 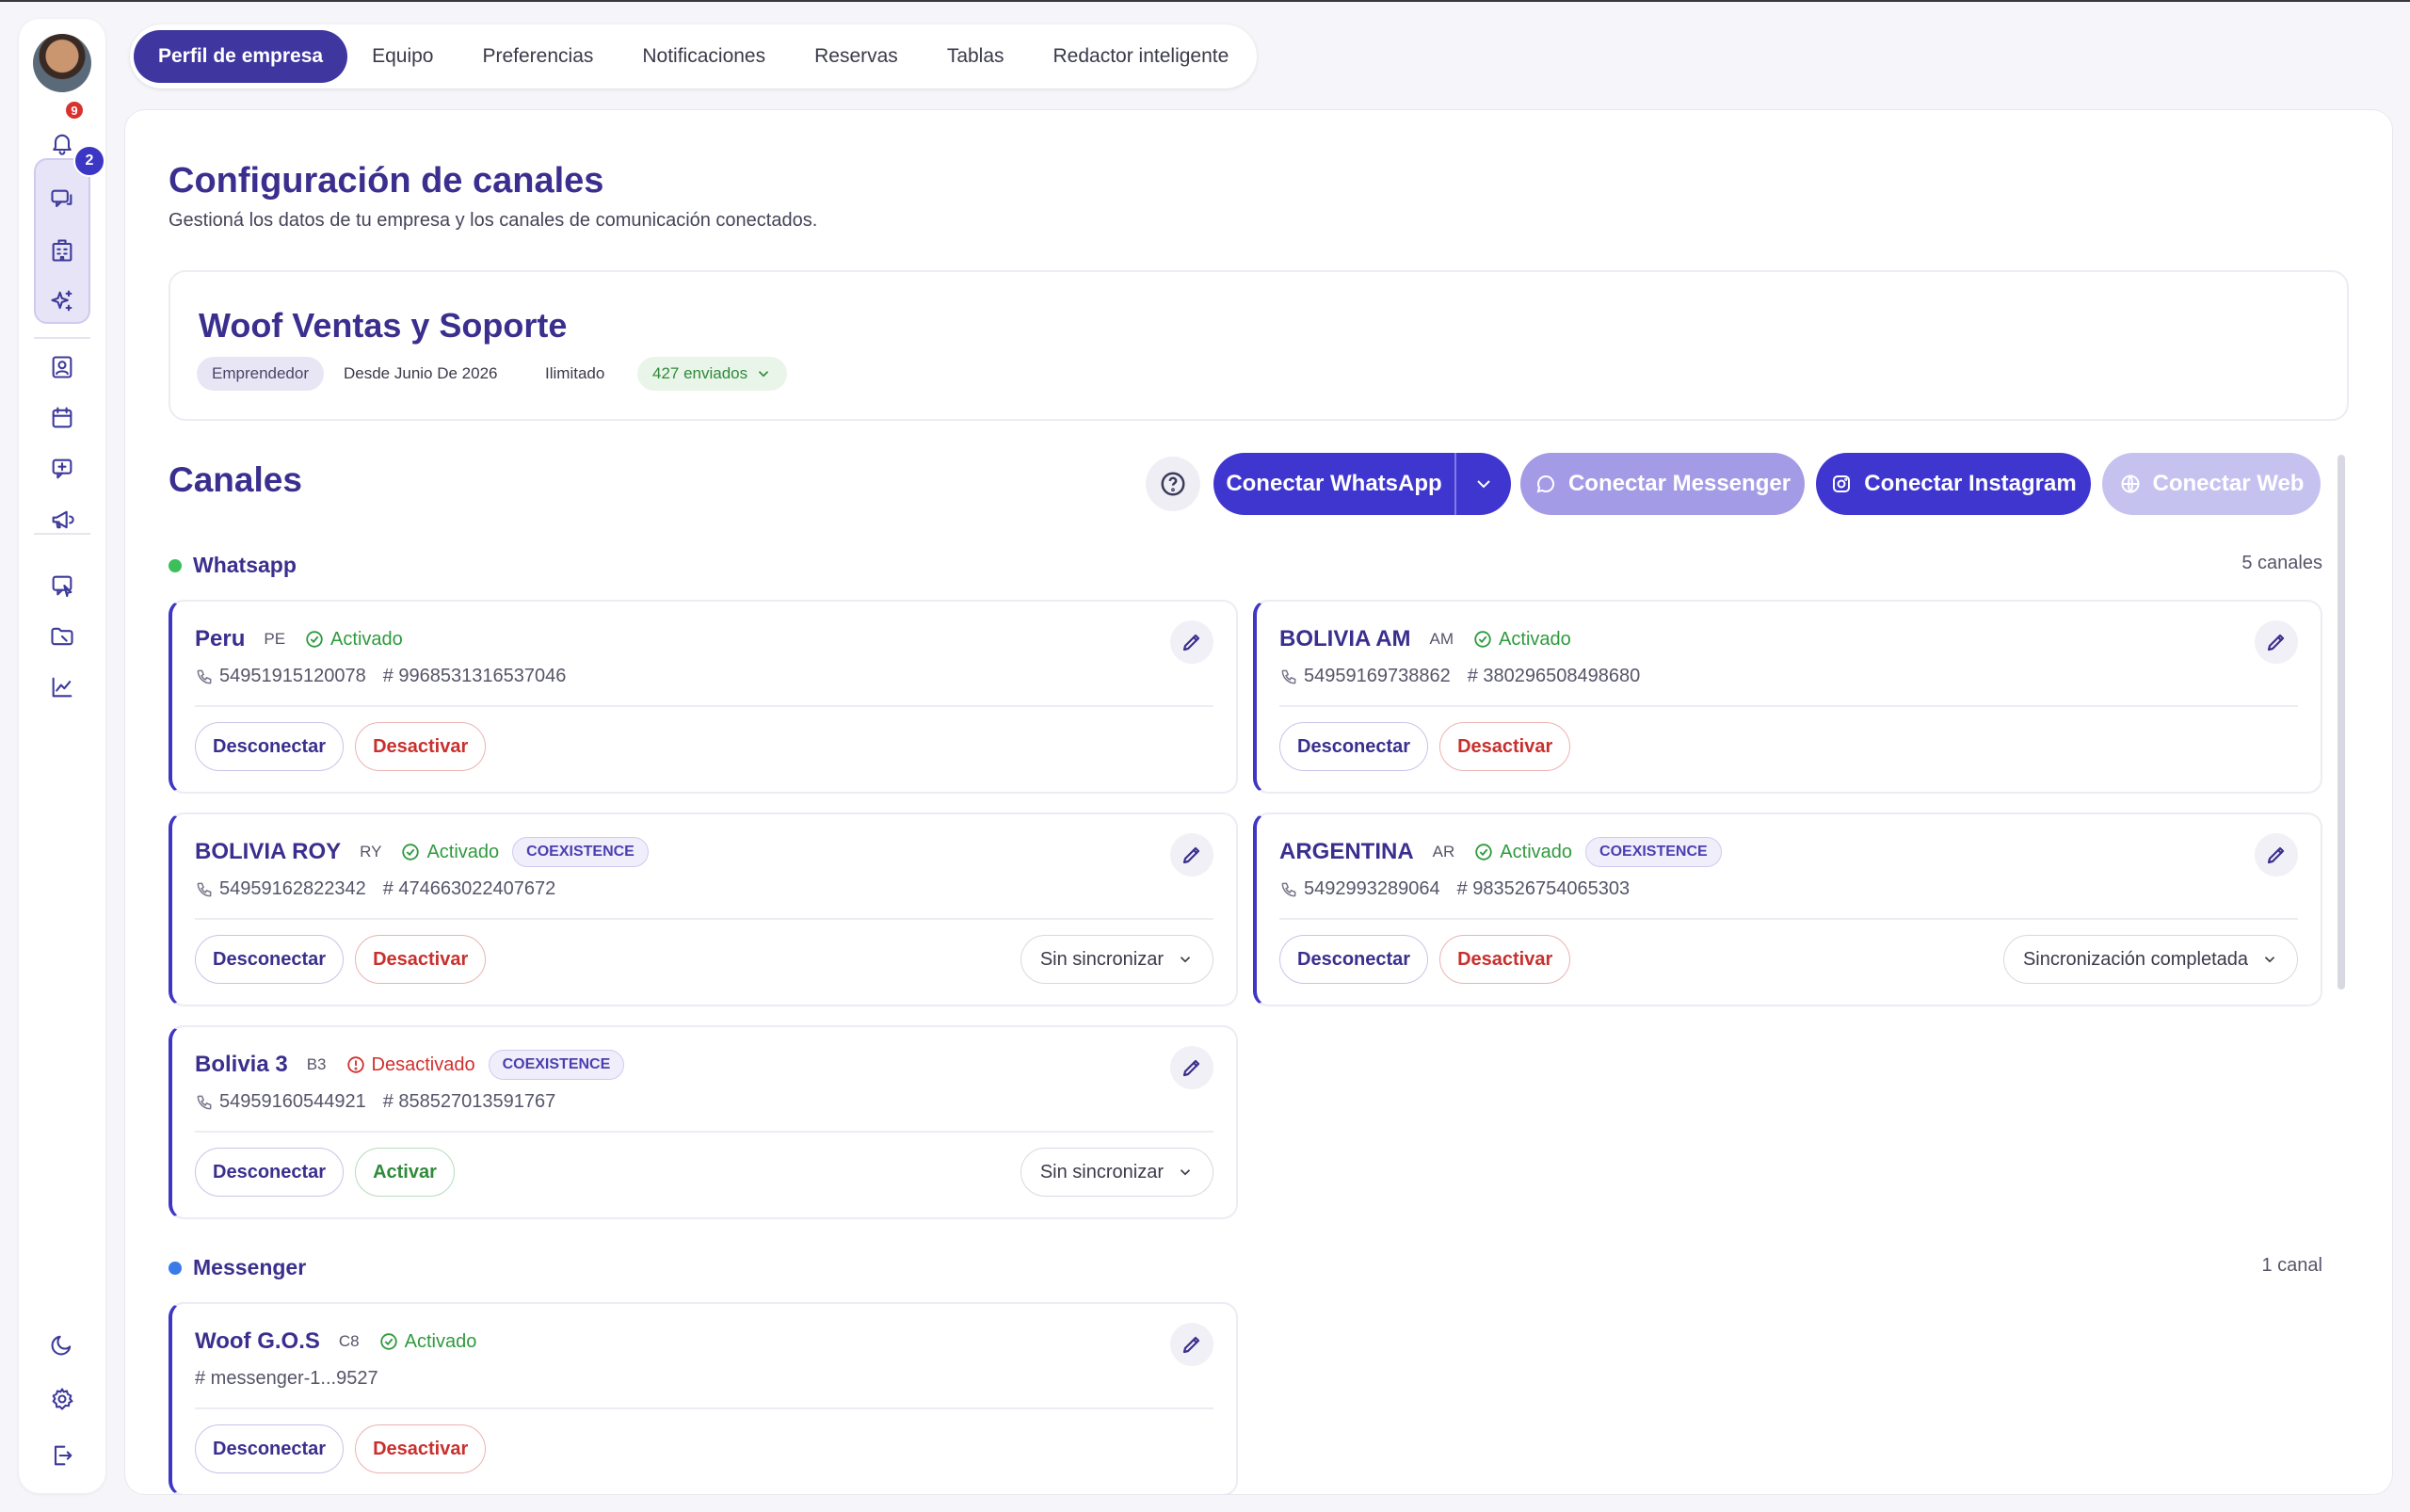 I want to click on channel-id: # 983526754065303, so click(x=1543, y=888).